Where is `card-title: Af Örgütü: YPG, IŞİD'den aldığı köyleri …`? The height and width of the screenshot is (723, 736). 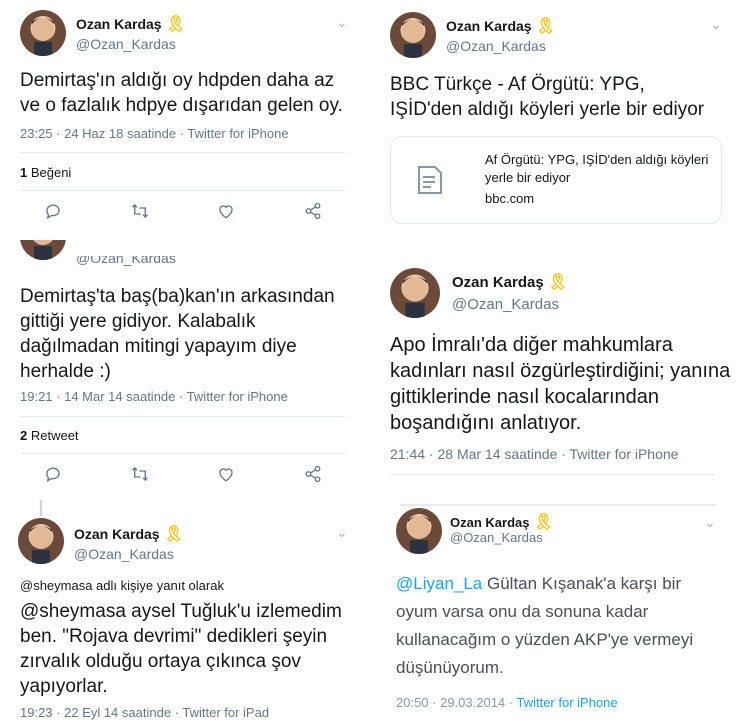 card-title: Af Örgütü: YPG, IŞİD'den aldığı köyleri … is located at coordinates (597, 168).